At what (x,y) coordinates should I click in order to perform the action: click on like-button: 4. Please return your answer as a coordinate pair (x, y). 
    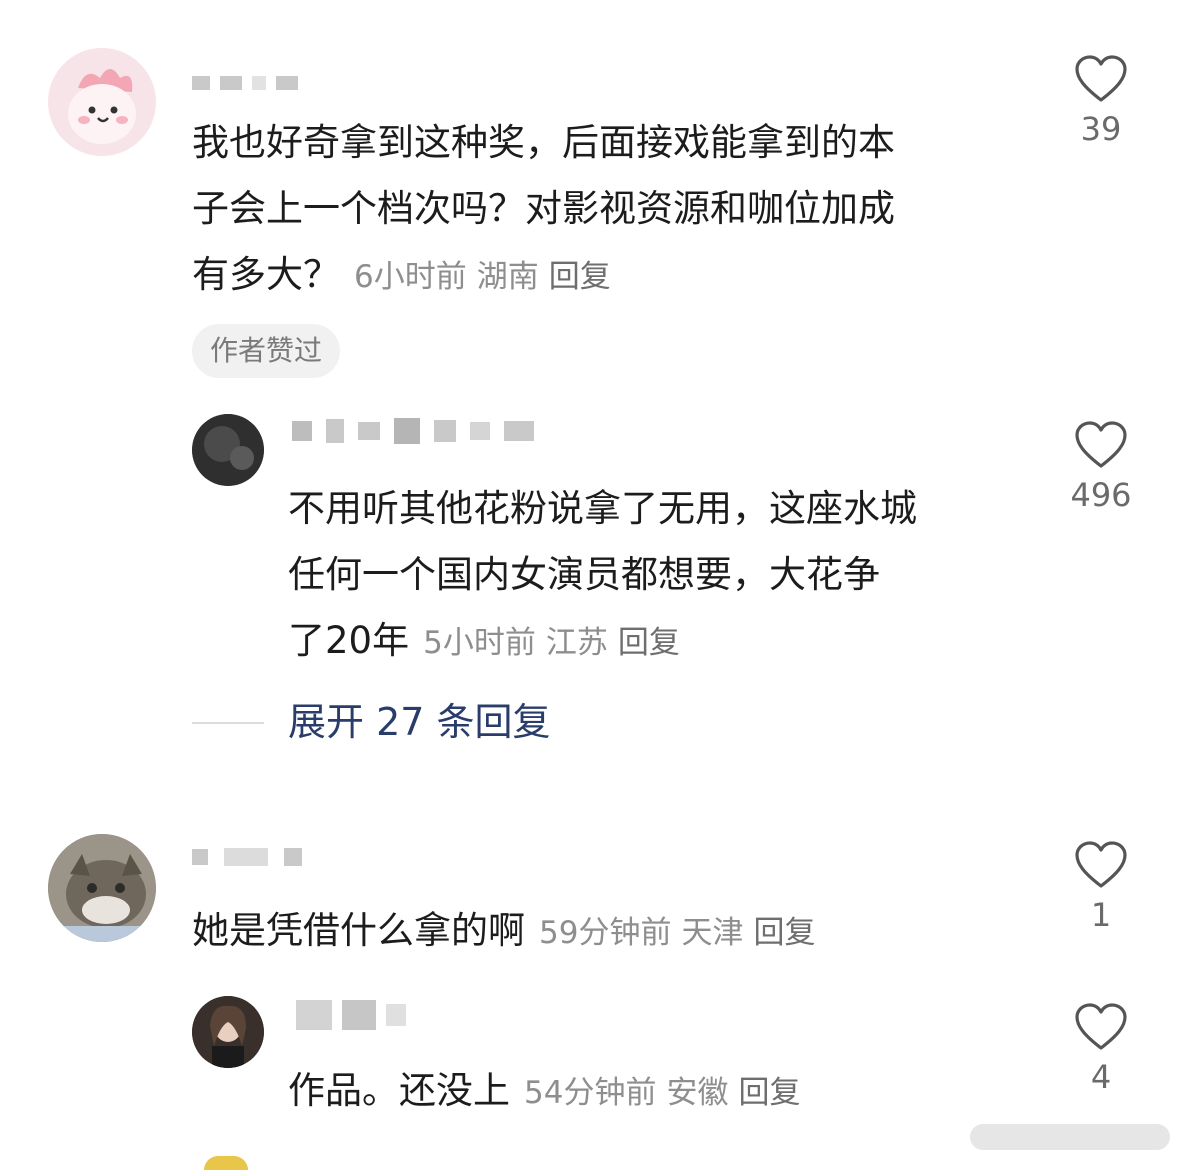
    Looking at the image, I should click on (1101, 1049).